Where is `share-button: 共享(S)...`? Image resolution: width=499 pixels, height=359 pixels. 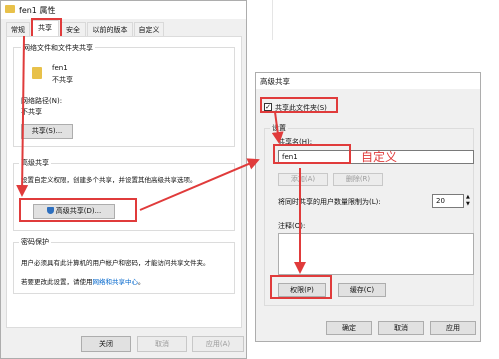 share-button: 共享(S)... is located at coordinates (47, 131).